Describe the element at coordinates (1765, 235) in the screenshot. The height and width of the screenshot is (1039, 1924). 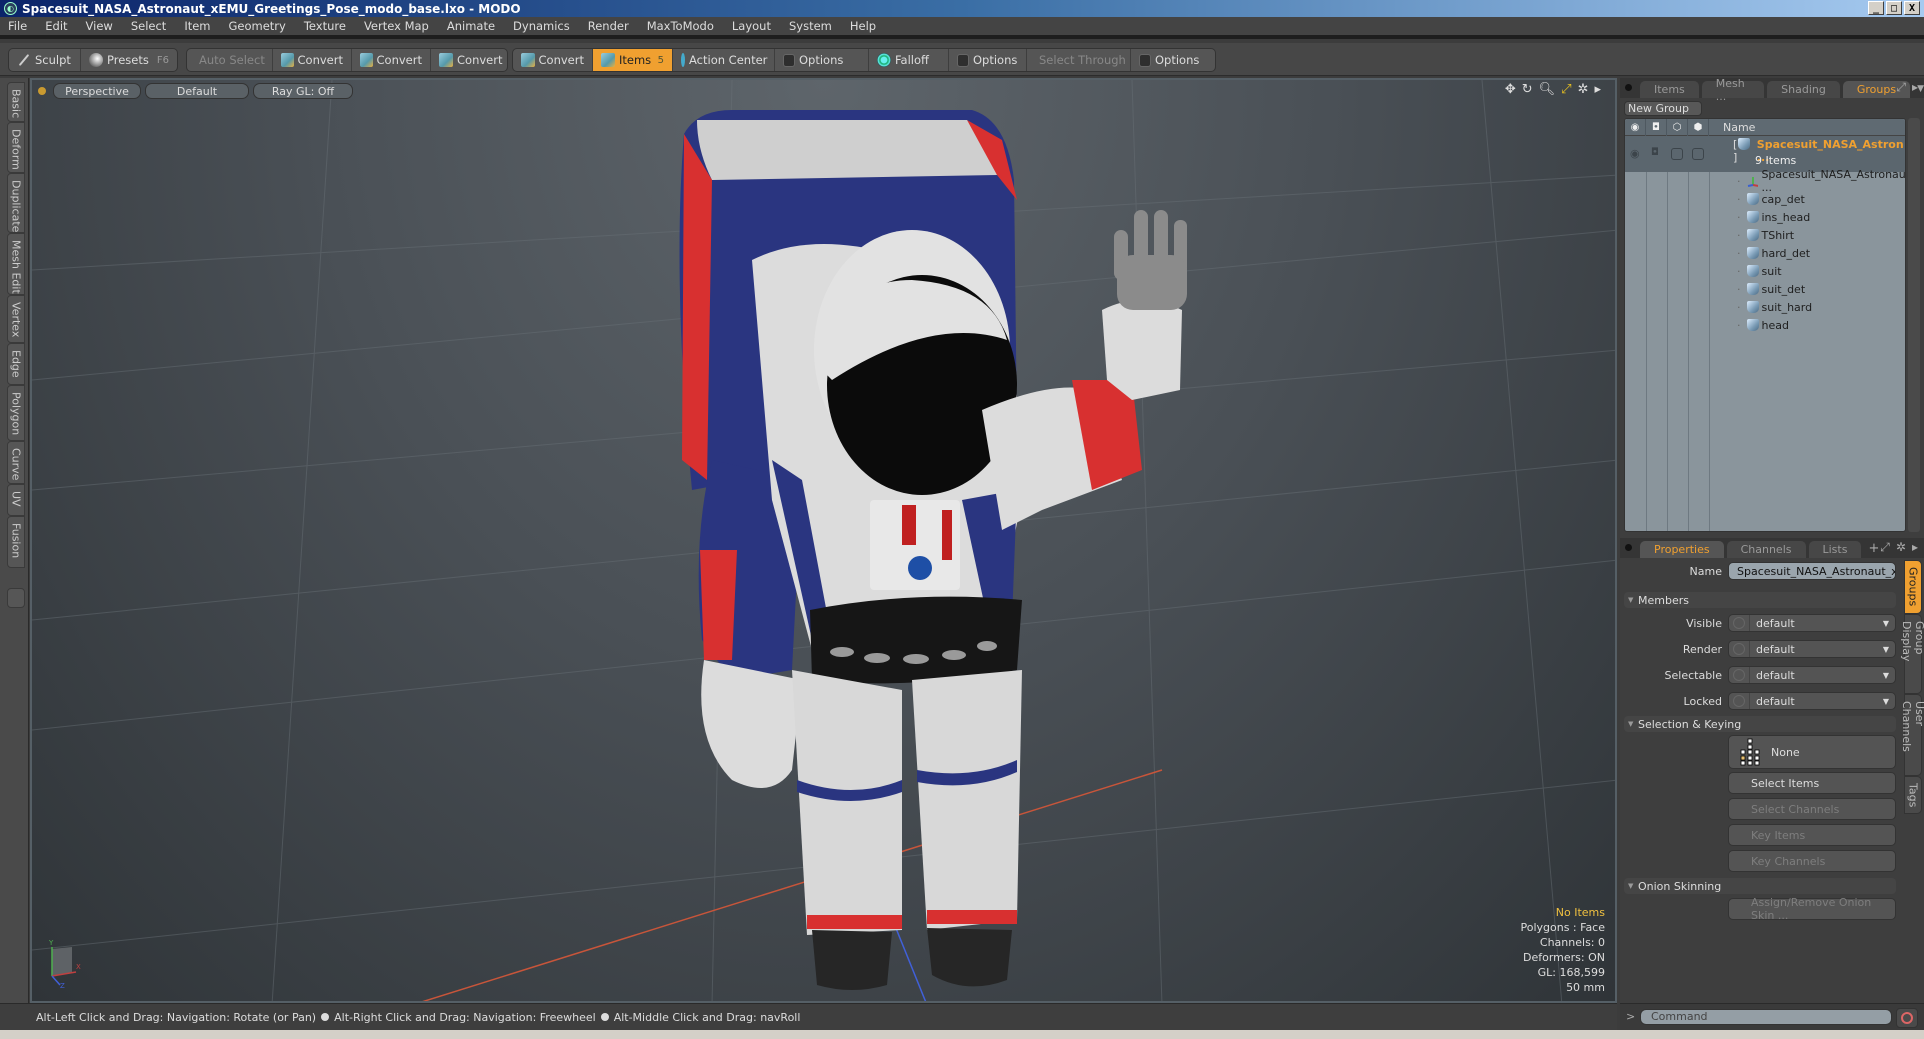
I see `tree-item: · TShirt` at that location.